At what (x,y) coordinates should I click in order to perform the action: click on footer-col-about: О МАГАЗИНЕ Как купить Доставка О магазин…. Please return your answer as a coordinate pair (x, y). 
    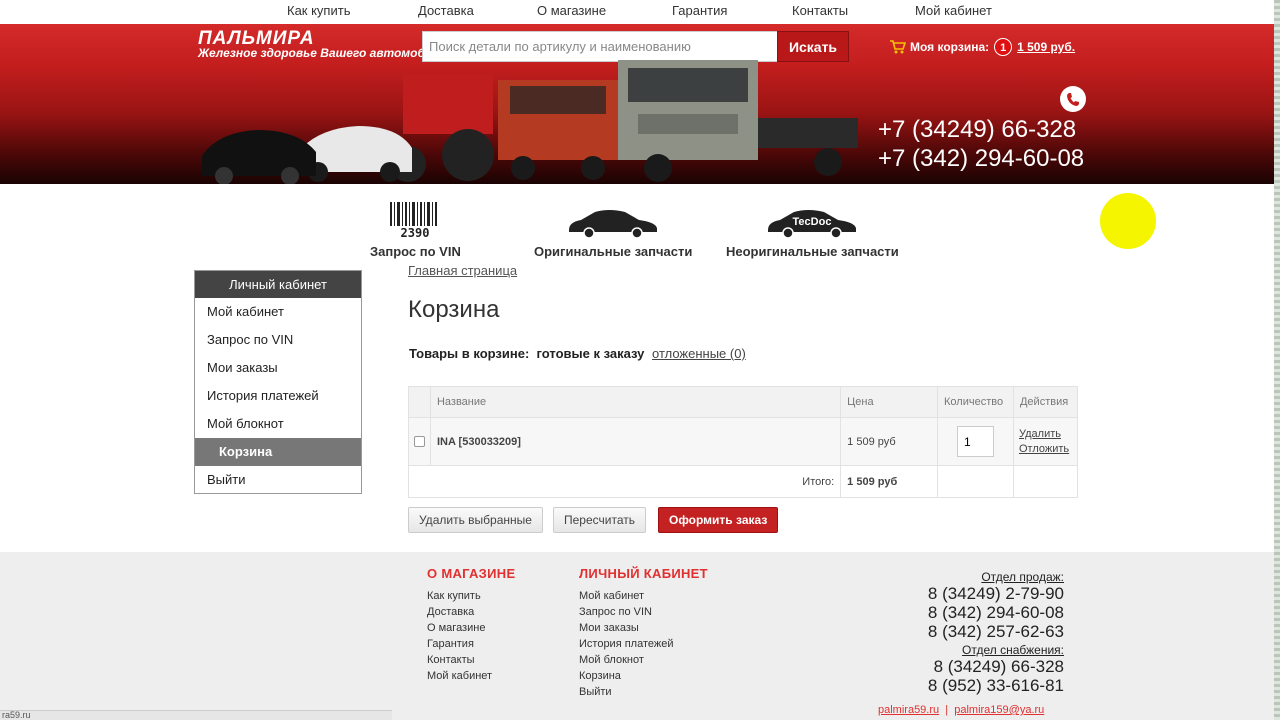
    Looking at the image, I should click on (471, 625).